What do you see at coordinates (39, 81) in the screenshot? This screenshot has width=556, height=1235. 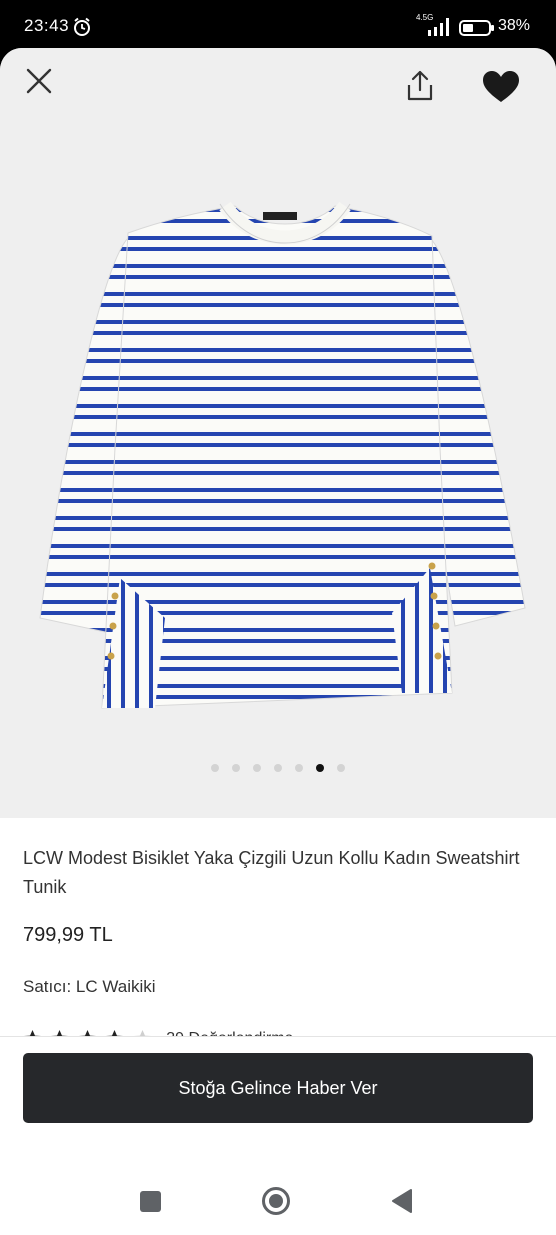 I see `close-icon` at bounding box center [39, 81].